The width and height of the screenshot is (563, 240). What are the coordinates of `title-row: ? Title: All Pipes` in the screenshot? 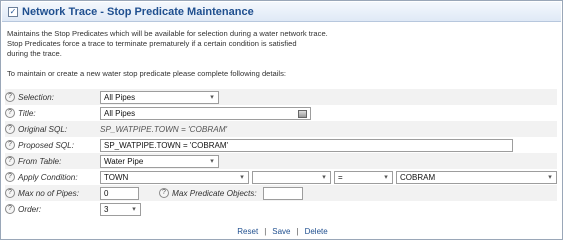 It's located at (281, 113).